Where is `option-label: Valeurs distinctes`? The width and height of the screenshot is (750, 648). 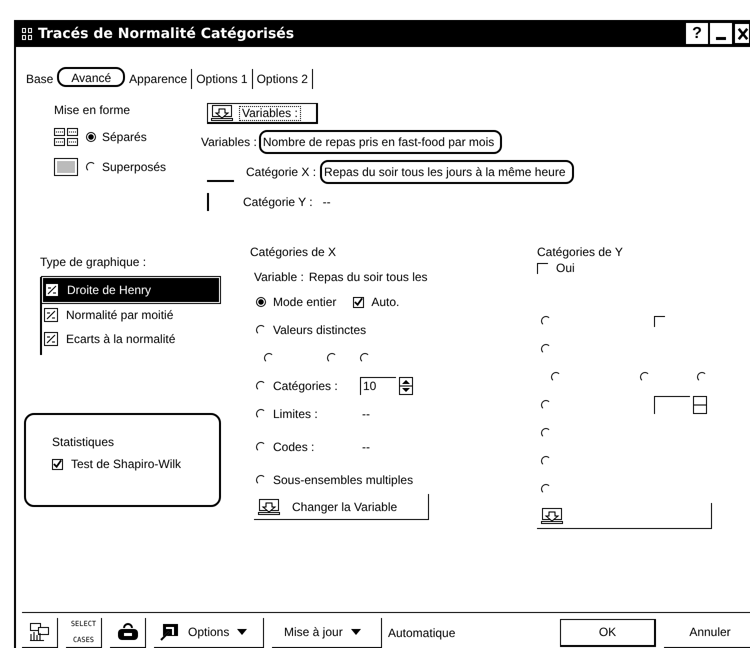
option-label: Valeurs distinctes is located at coordinates (319, 330).